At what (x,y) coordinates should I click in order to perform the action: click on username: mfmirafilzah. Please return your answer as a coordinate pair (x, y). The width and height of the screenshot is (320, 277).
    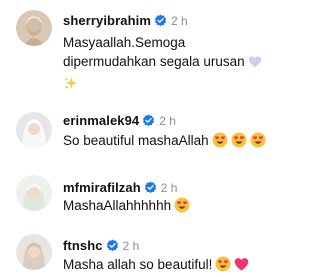
    Looking at the image, I should click on (102, 187).